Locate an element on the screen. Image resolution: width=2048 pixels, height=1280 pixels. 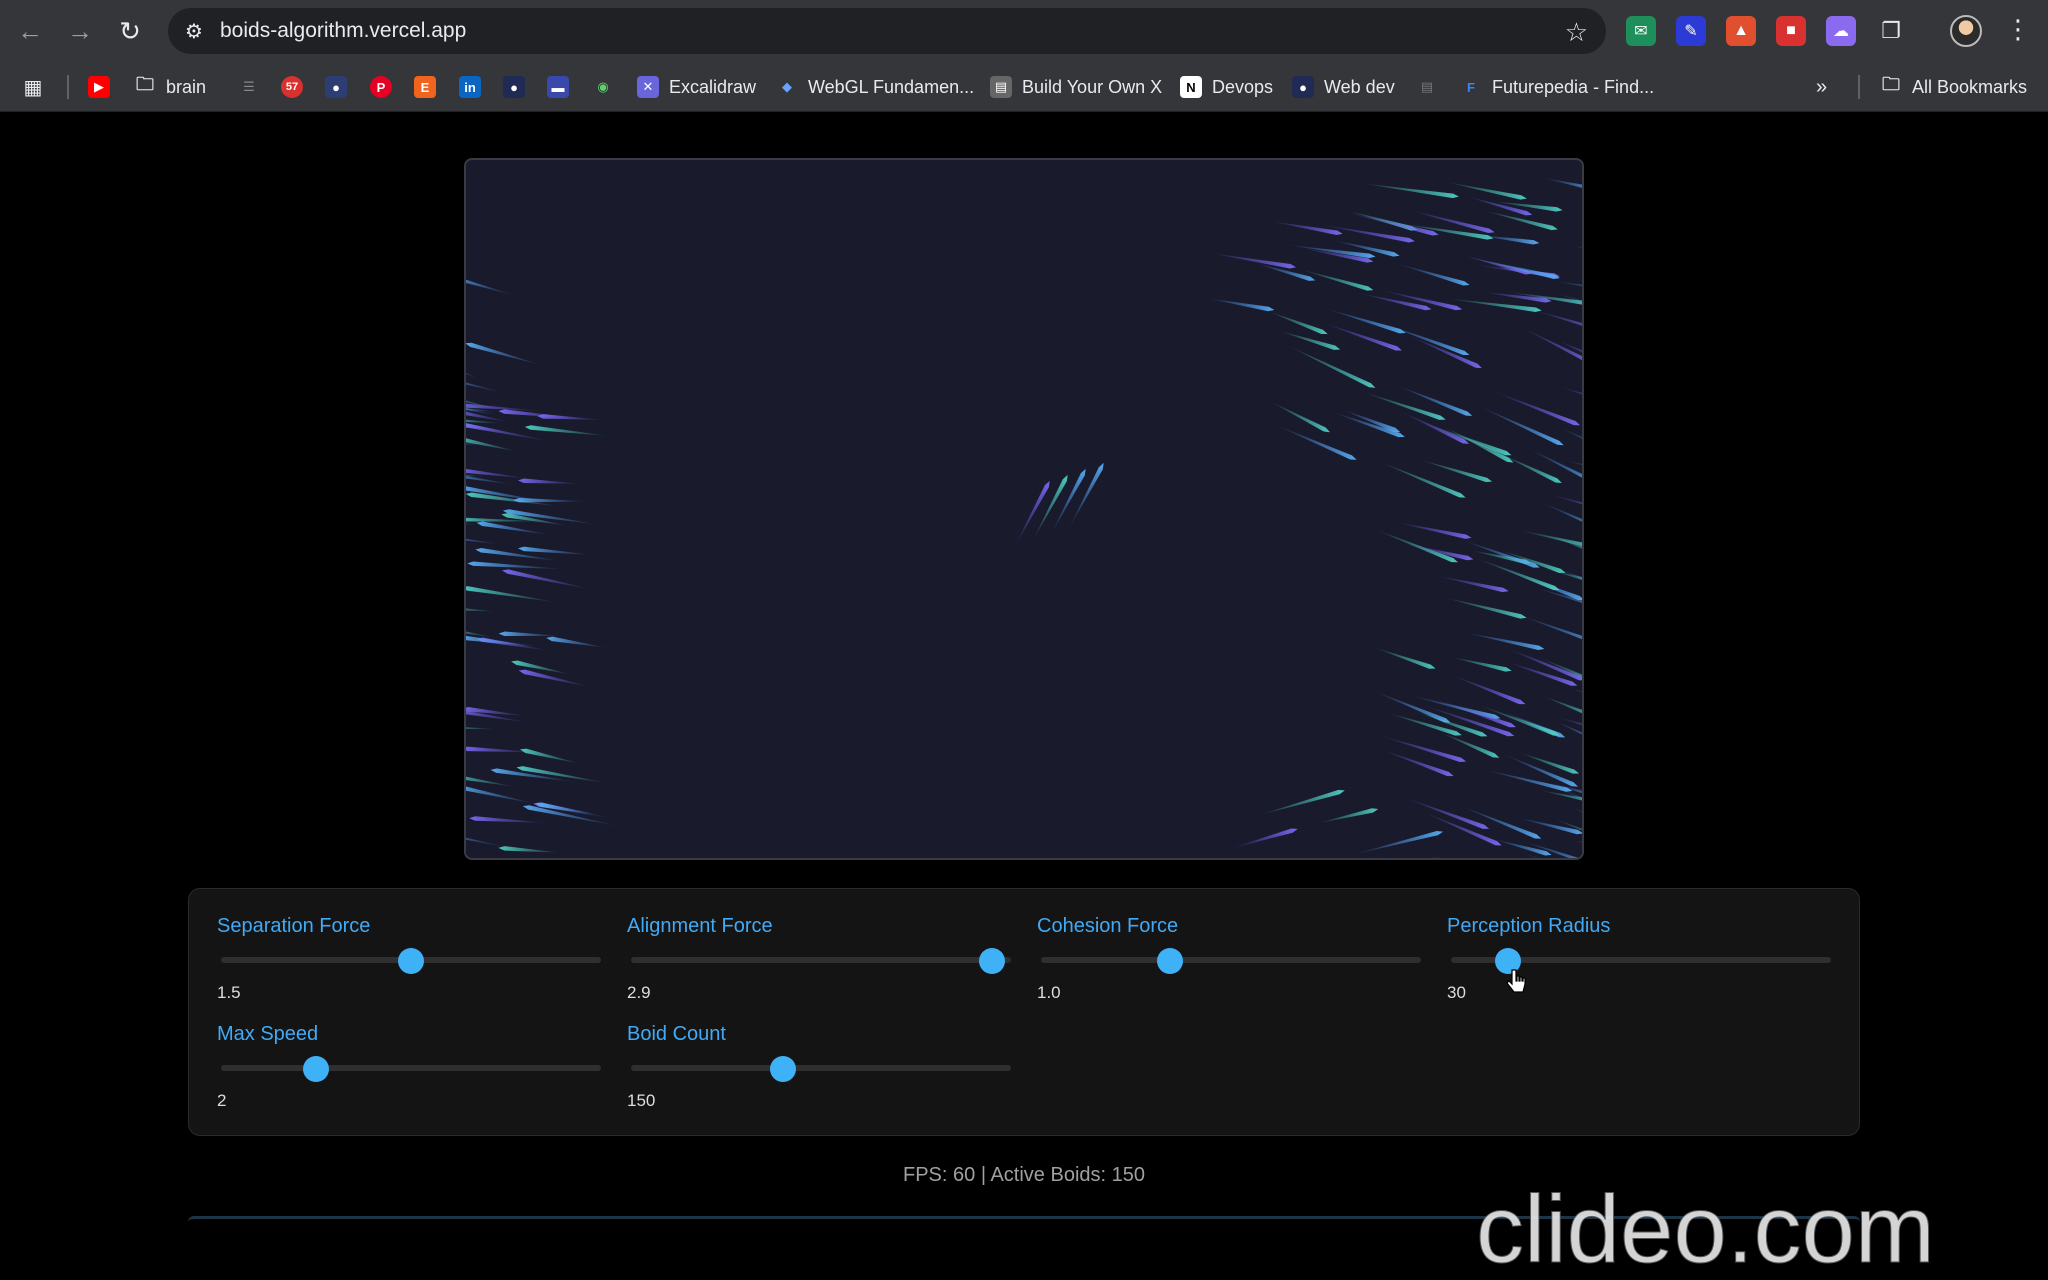
linkedin-bookmark: in is located at coordinates (470, 87).